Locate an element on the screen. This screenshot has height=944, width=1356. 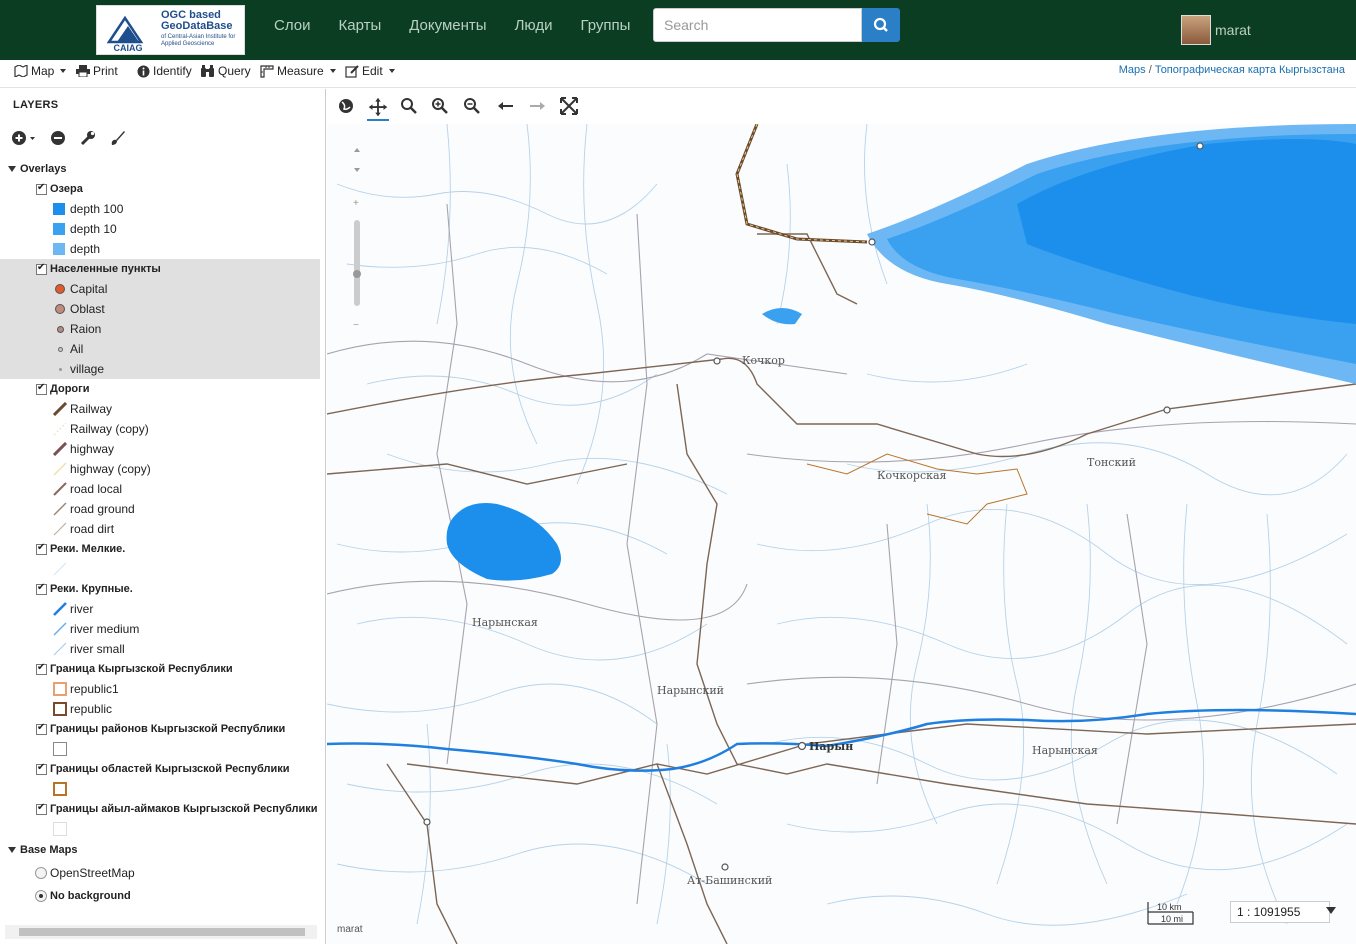
brush-icon is located at coordinates (118, 138).